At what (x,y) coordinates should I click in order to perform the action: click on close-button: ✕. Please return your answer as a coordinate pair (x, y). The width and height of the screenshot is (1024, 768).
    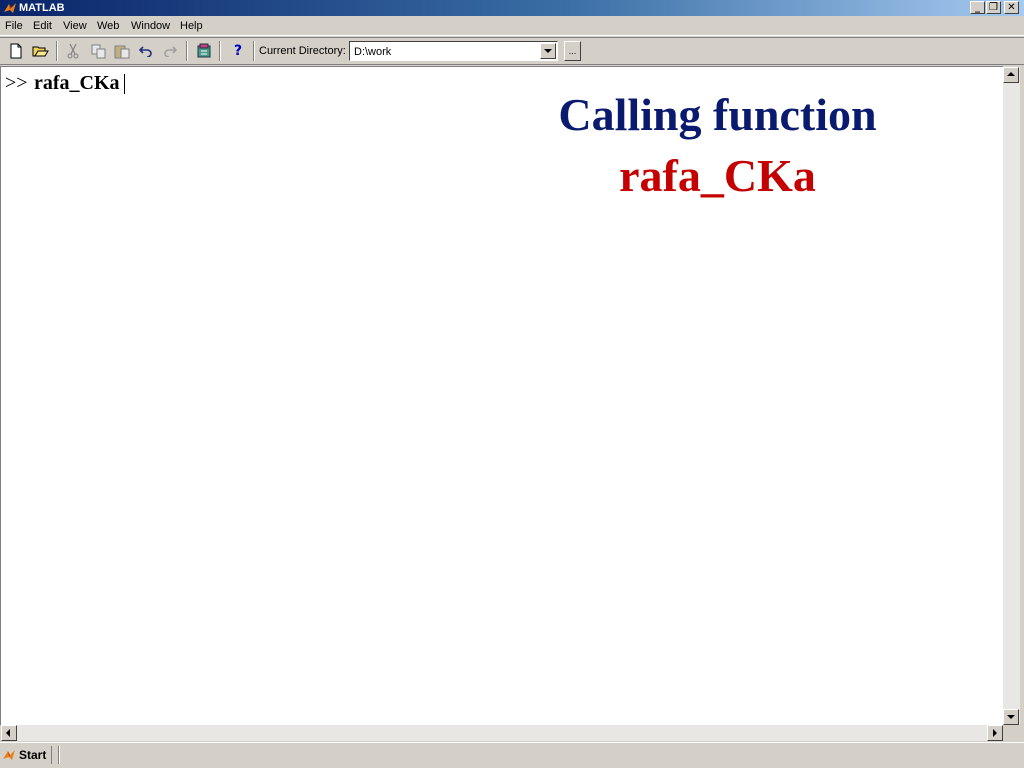
    Looking at the image, I should click on (1011, 7).